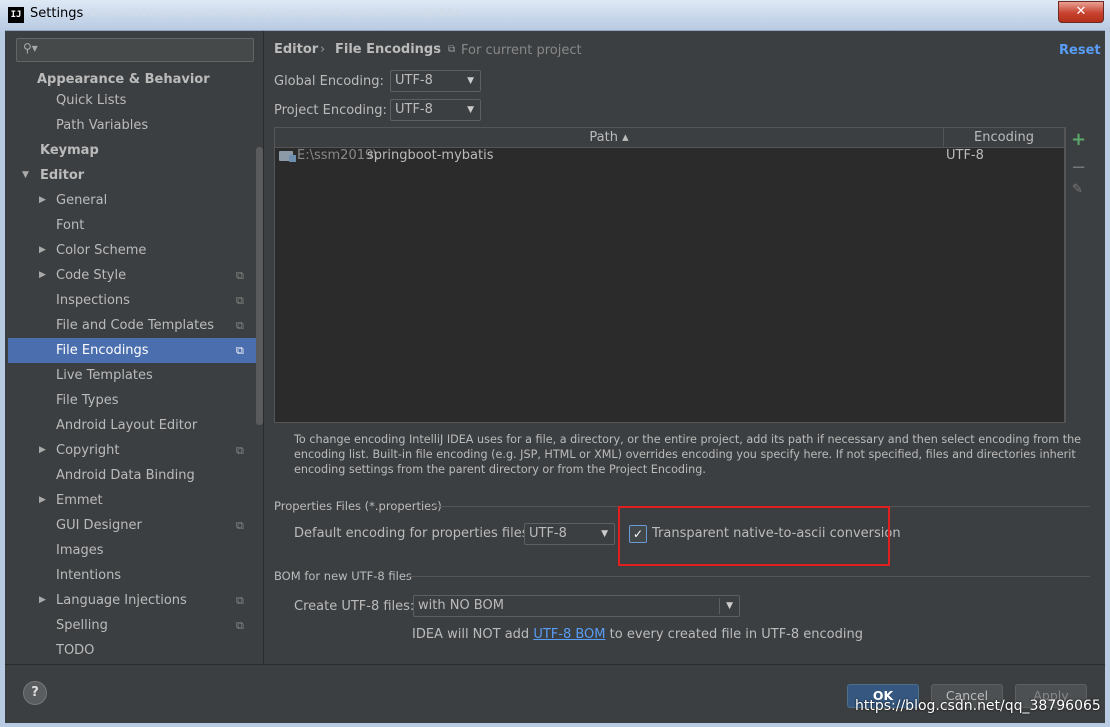  Describe the element at coordinates (30, 48) in the screenshot. I see `search-icon: ⚲▾` at that location.